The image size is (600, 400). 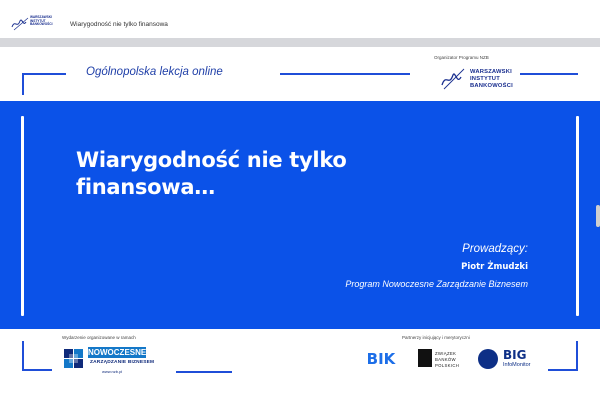 I want to click on lesson-title: Ogólnopolska lekcja online, so click(x=154, y=72).